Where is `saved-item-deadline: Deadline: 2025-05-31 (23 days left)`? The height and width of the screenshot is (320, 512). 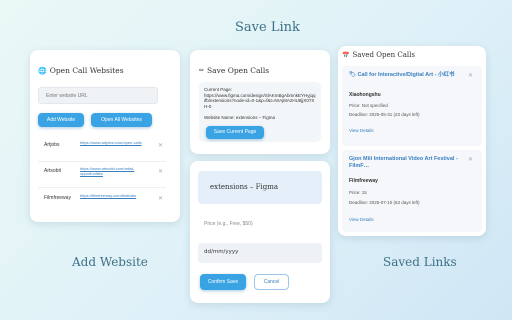 saved-item-deadline: Deadline: 2025-05-31 (23 days left) is located at coordinates (384, 114).